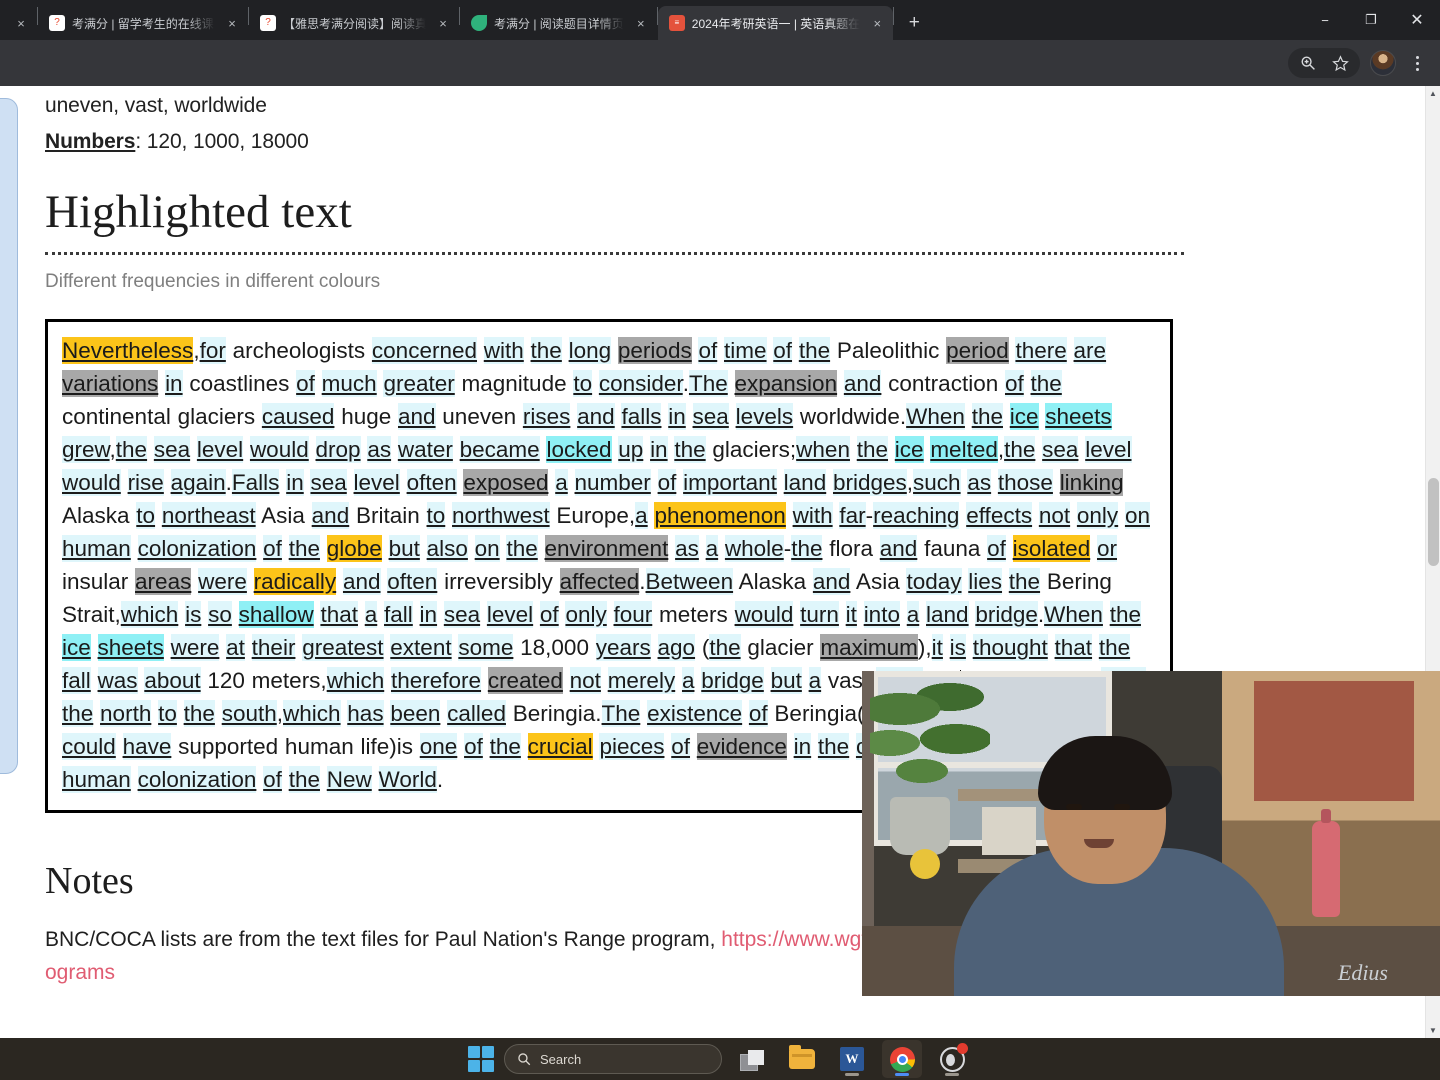  Describe the element at coordinates (366, 416) in the screenshot. I see `highlighted-token: huge` at that location.